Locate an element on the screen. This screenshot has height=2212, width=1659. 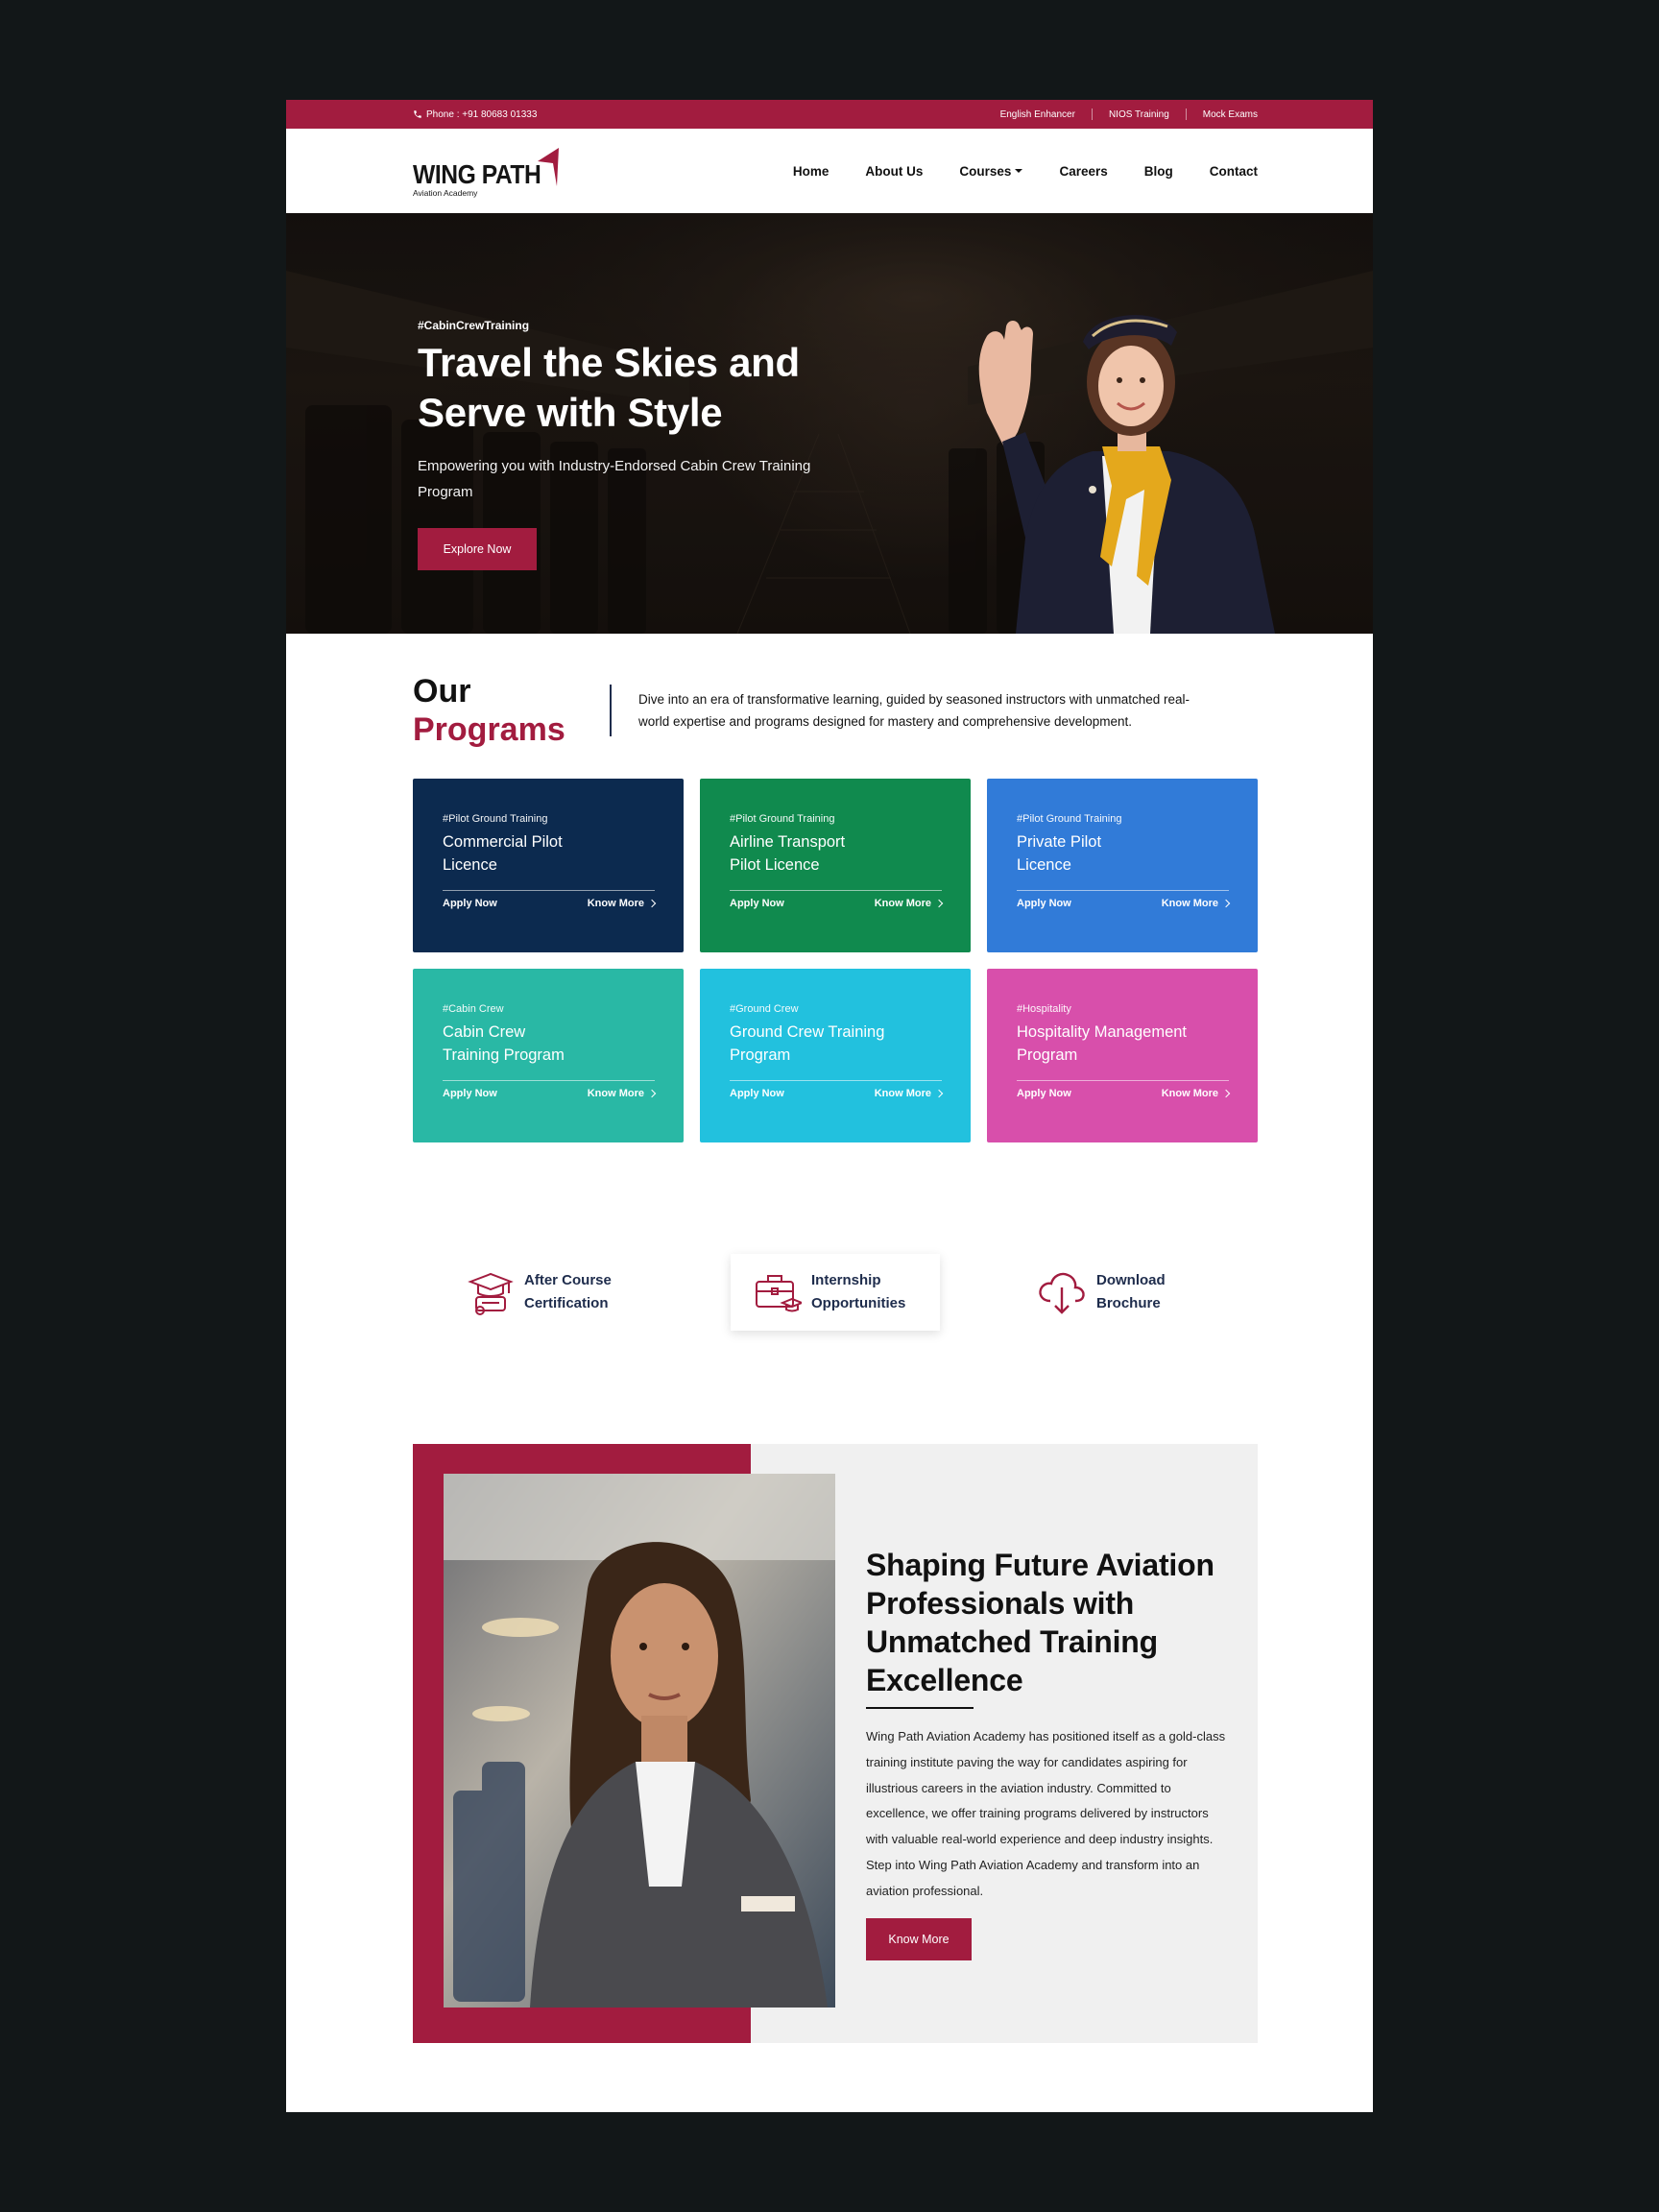
card-tag: #Ground Crew is located at coordinates (764, 1009).